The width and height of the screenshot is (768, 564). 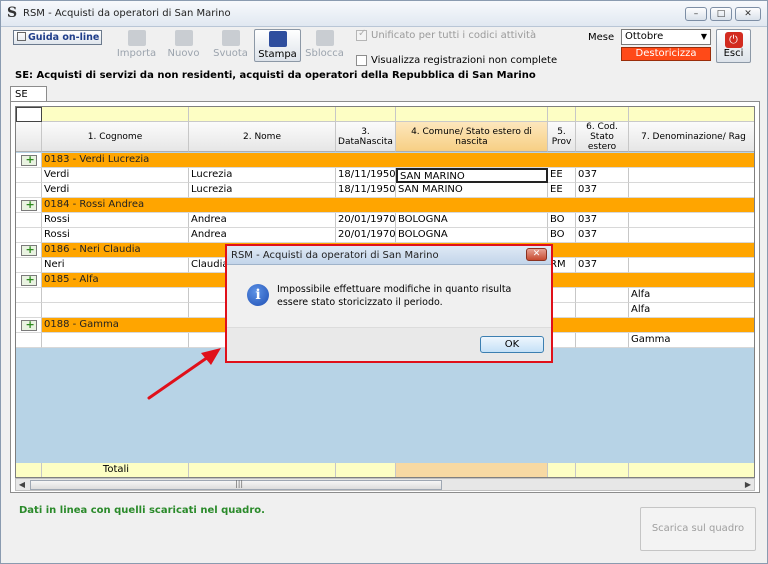 I want to click on table-cell: Gamma, so click(x=691, y=340).